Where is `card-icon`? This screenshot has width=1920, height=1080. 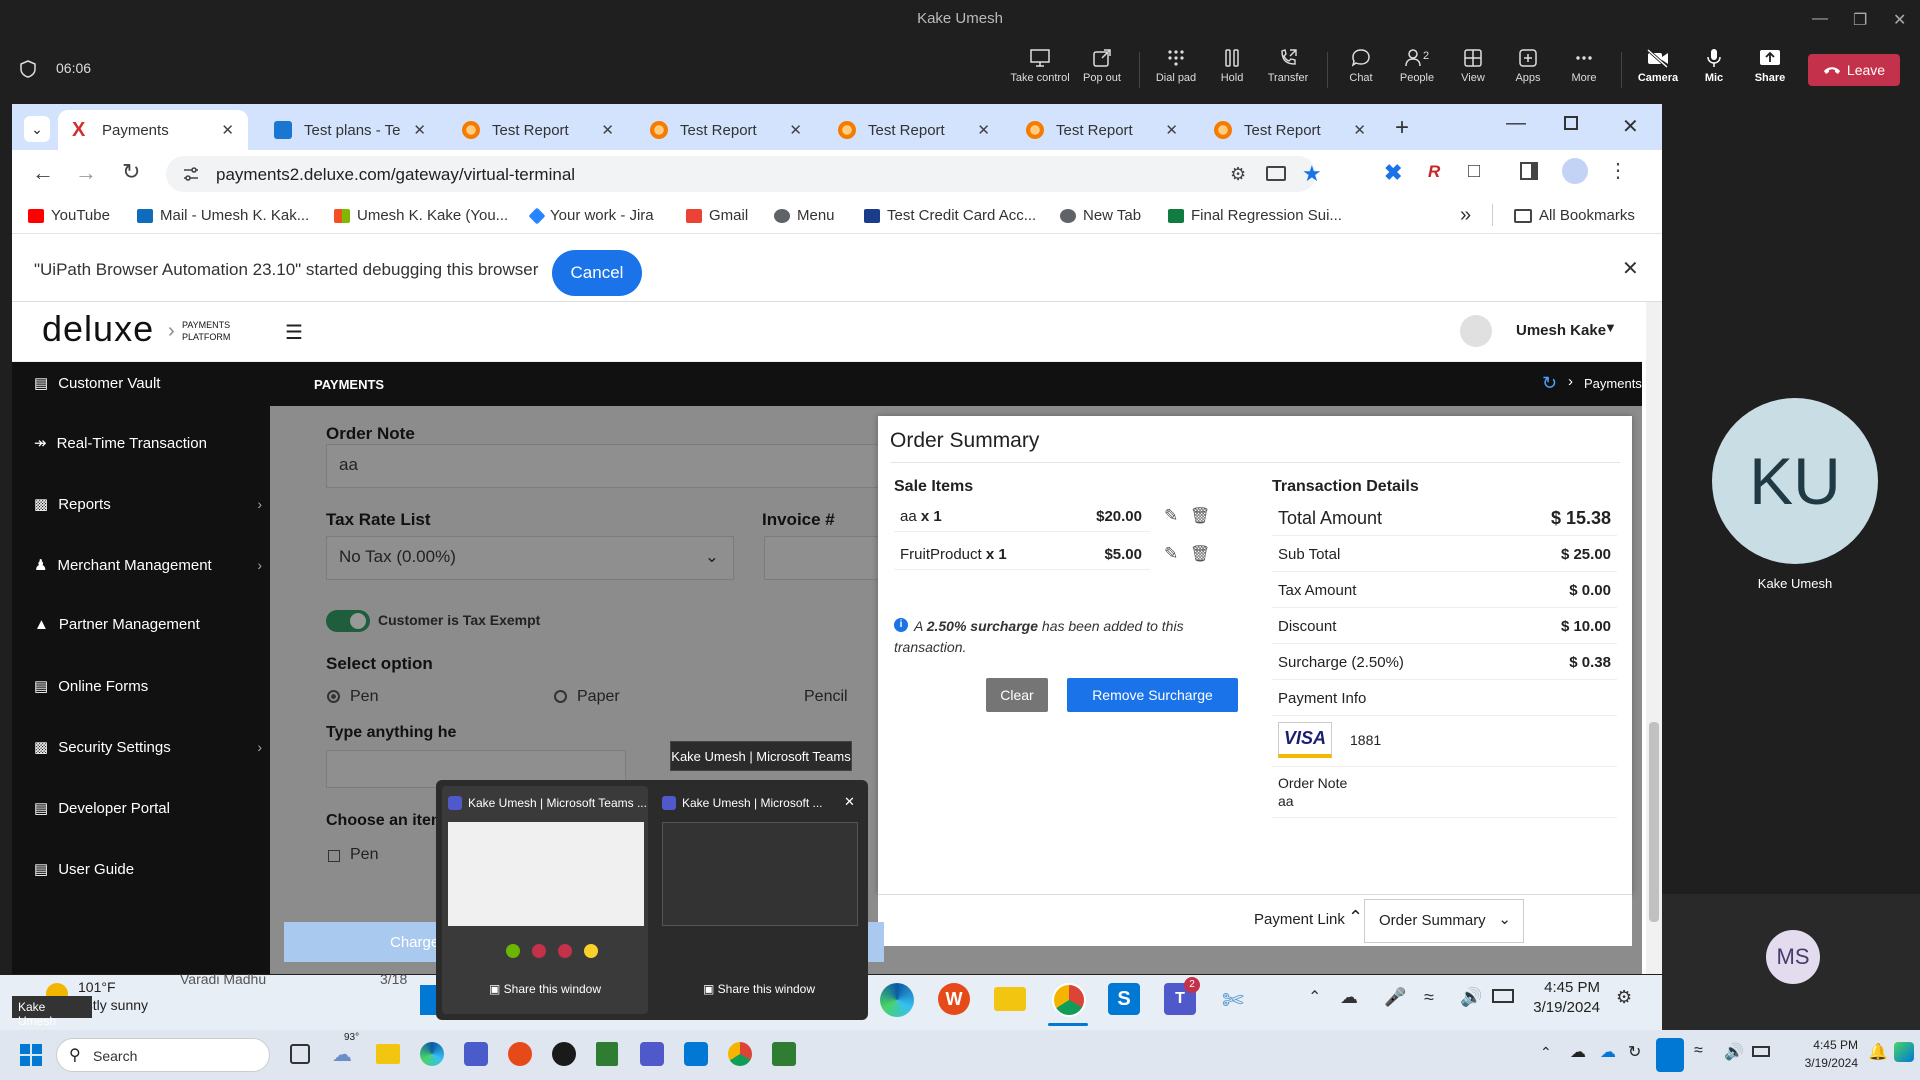
card-icon is located at coordinates (1276, 173).